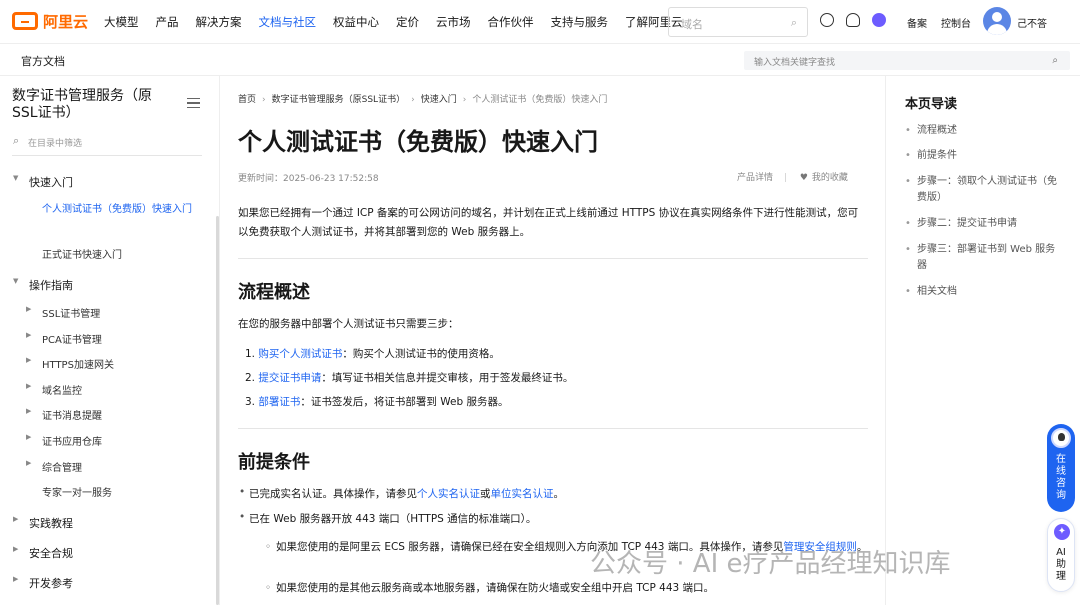 Image resolution: width=1080 pixels, height=605 pixels. What do you see at coordinates (981, 156) in the screenshot?
I see `toc-item-prereq: 前提条件` at bounding box center [981, 156].